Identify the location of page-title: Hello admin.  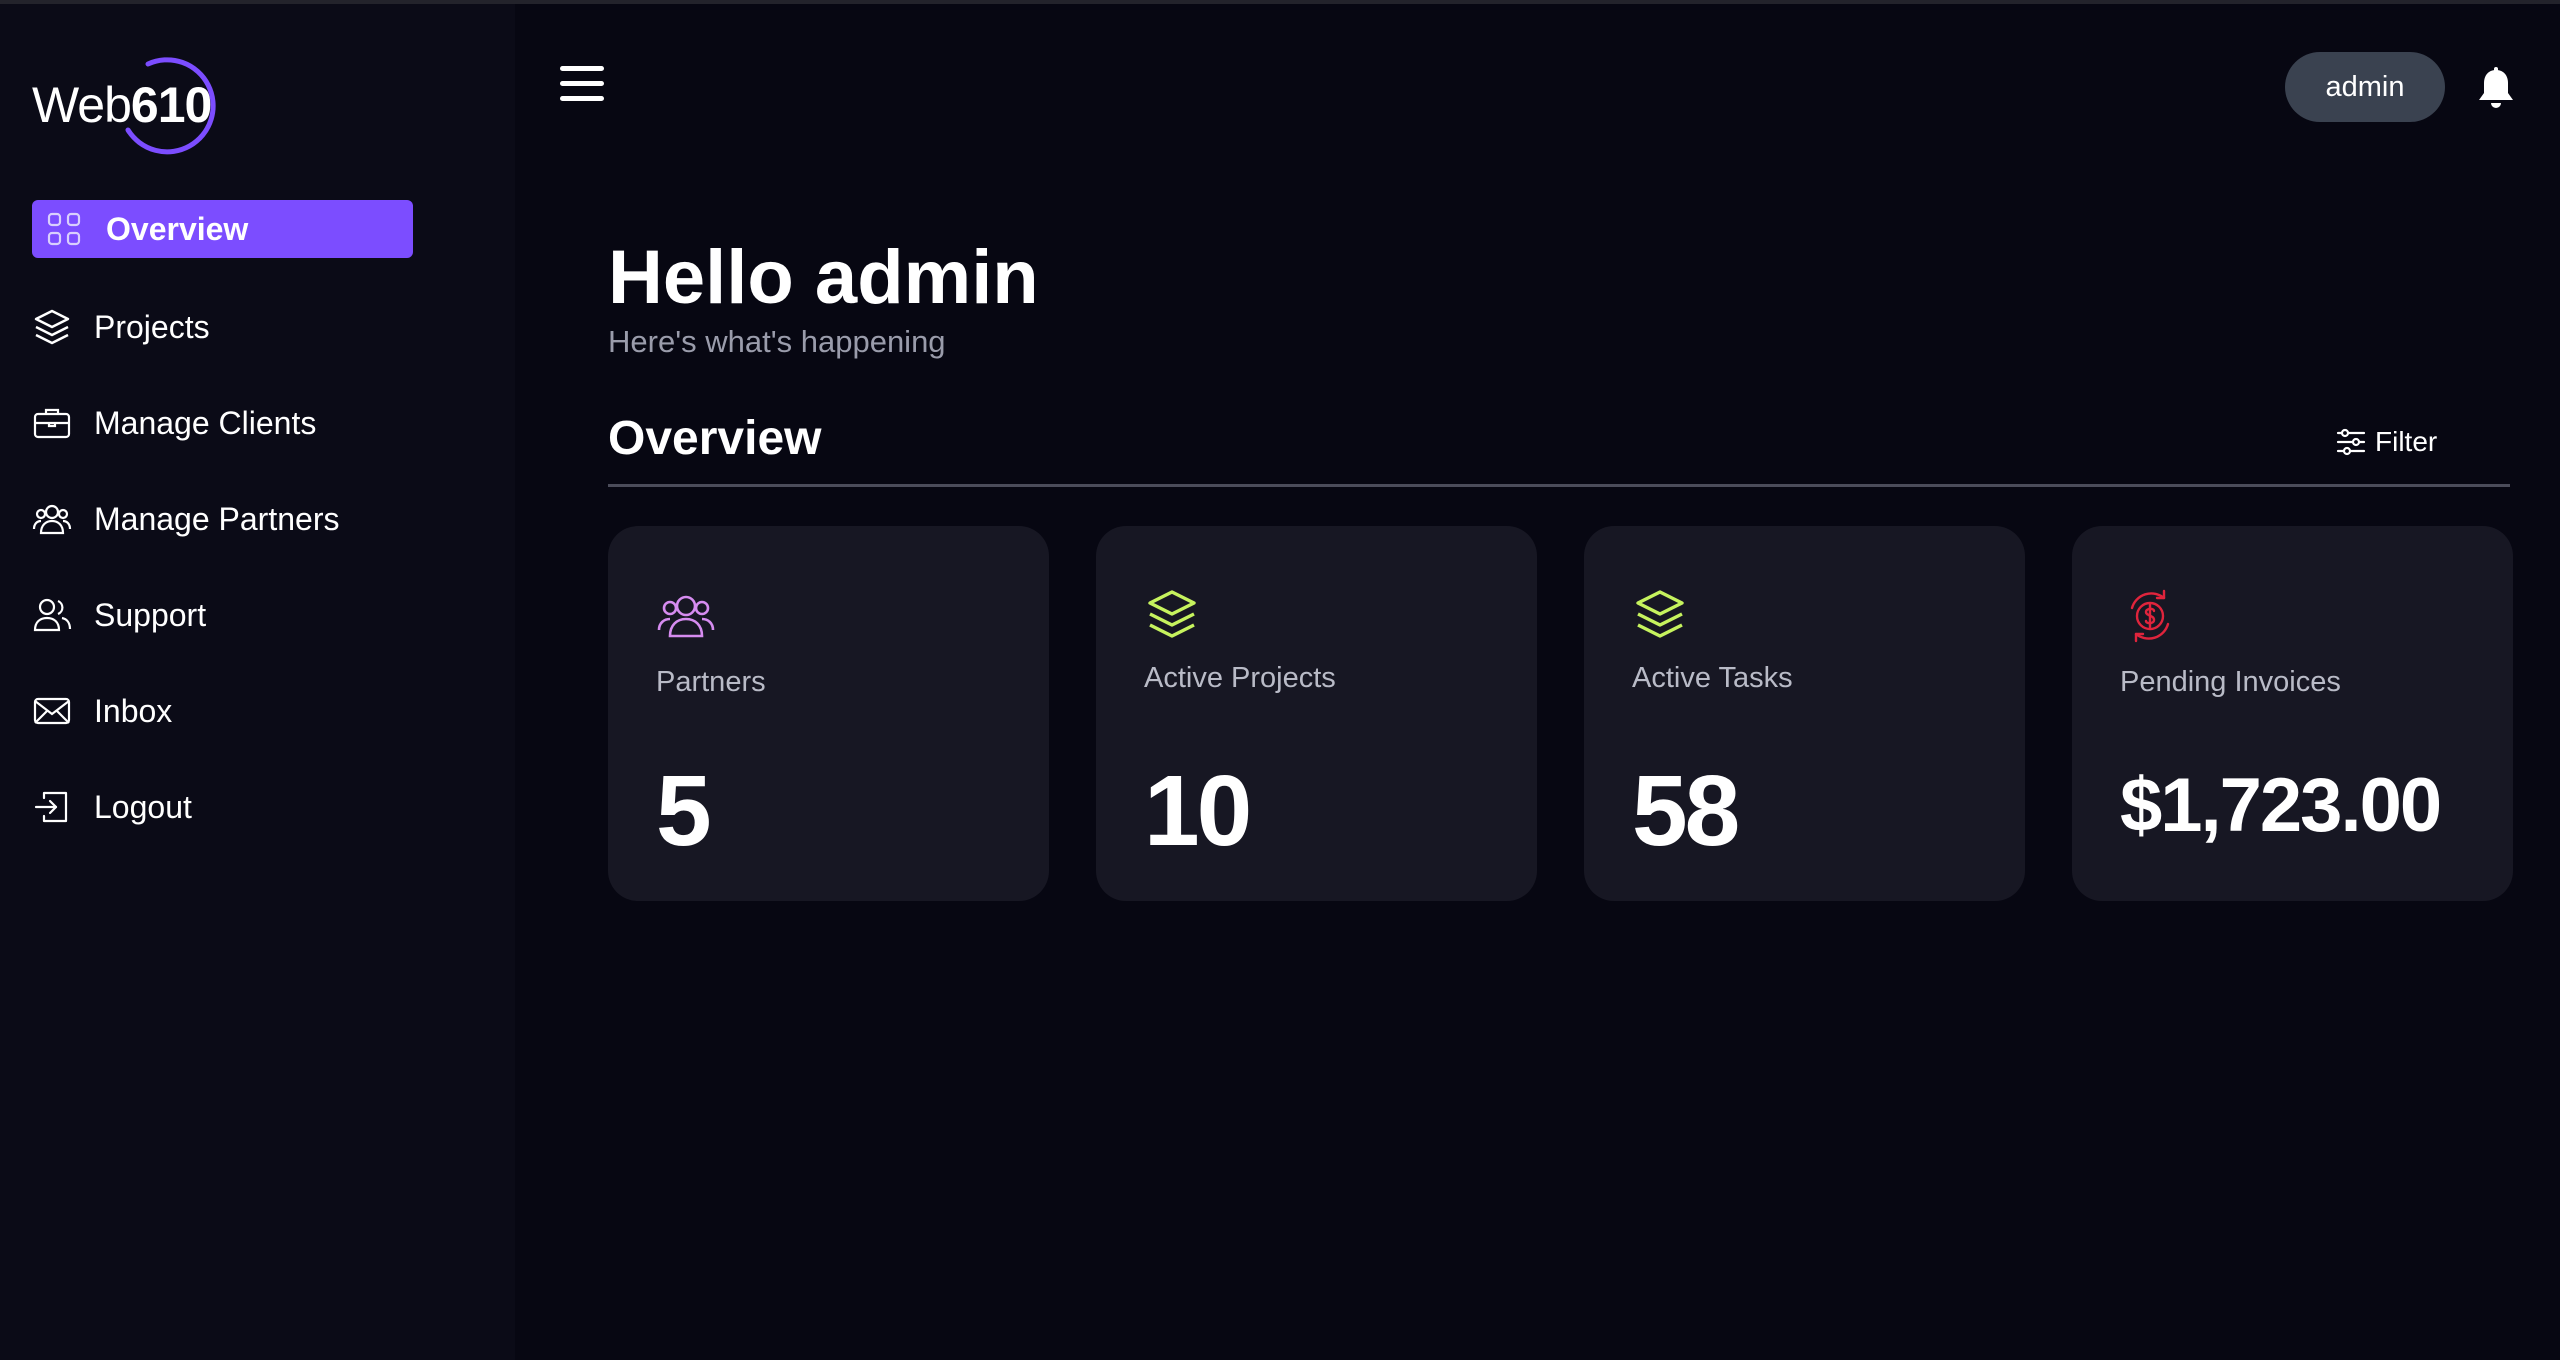
(823, 277).